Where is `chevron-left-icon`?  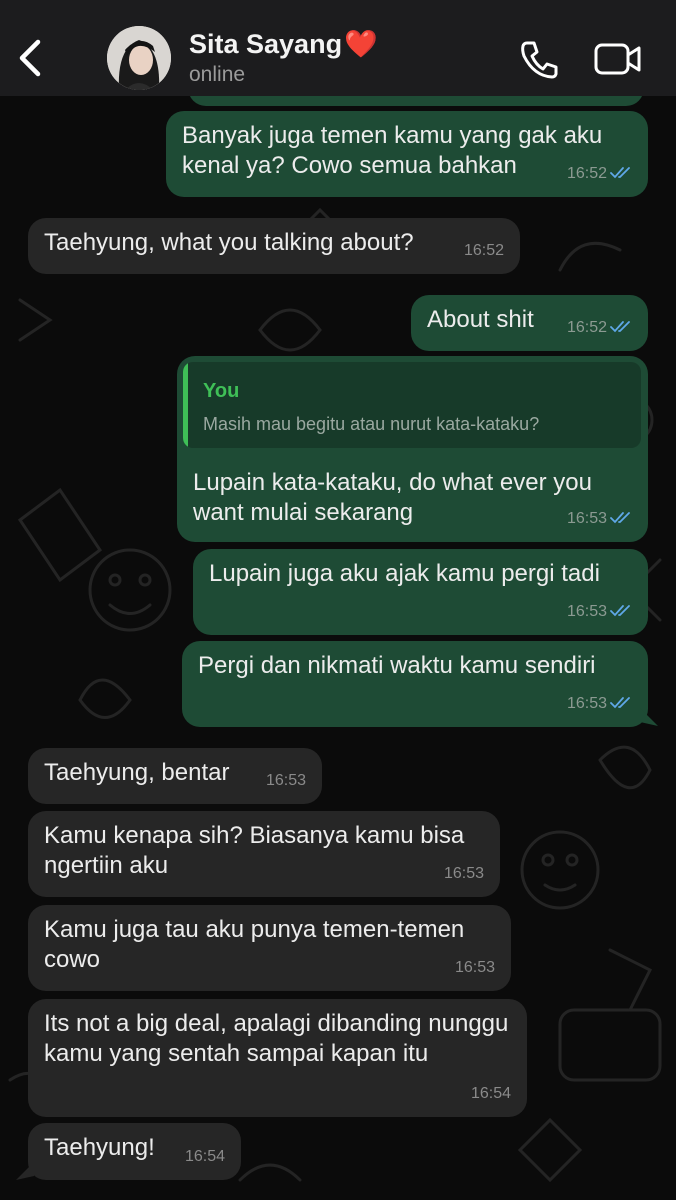
chevron-left-icon is located at coordinates (30, 58).